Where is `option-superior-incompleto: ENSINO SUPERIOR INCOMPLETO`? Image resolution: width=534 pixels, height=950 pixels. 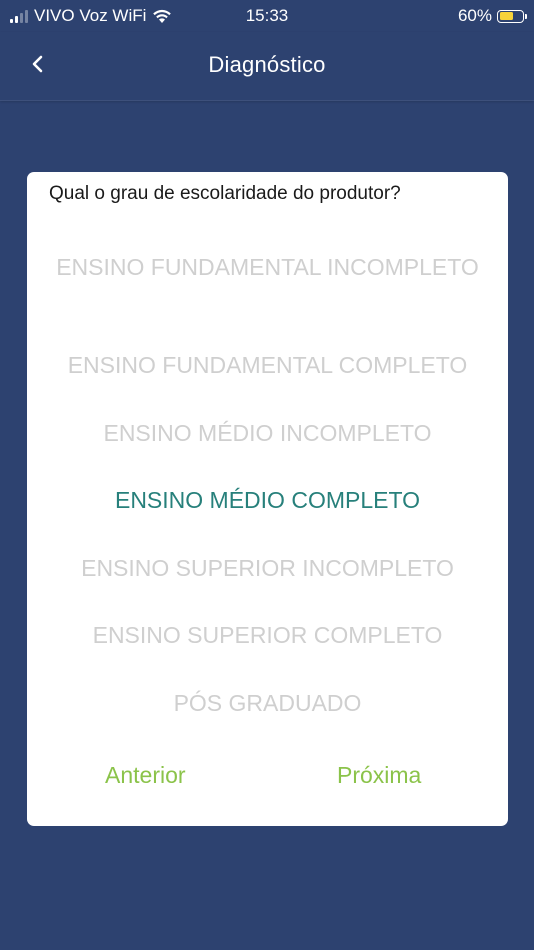 option-superior-incompleto: ENSINO SUPERIOR INCOMPLETO is located at coordinates (267, 568).